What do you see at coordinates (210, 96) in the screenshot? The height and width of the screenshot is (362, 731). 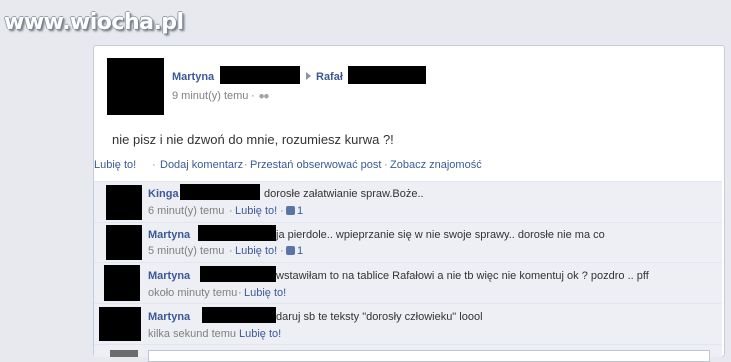 I see `post-time: 9 minut(y) temu` at bounding box center [210, 96].